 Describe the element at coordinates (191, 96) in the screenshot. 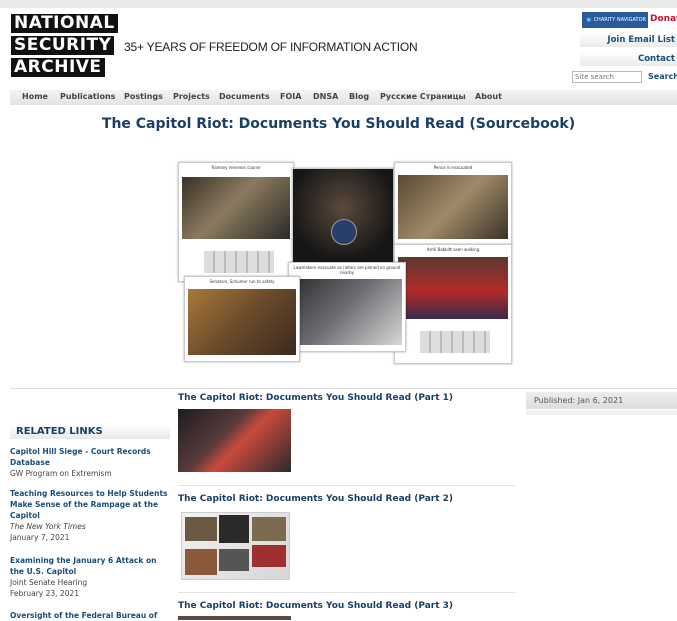

I see `nav-projects: Projects` at that location.